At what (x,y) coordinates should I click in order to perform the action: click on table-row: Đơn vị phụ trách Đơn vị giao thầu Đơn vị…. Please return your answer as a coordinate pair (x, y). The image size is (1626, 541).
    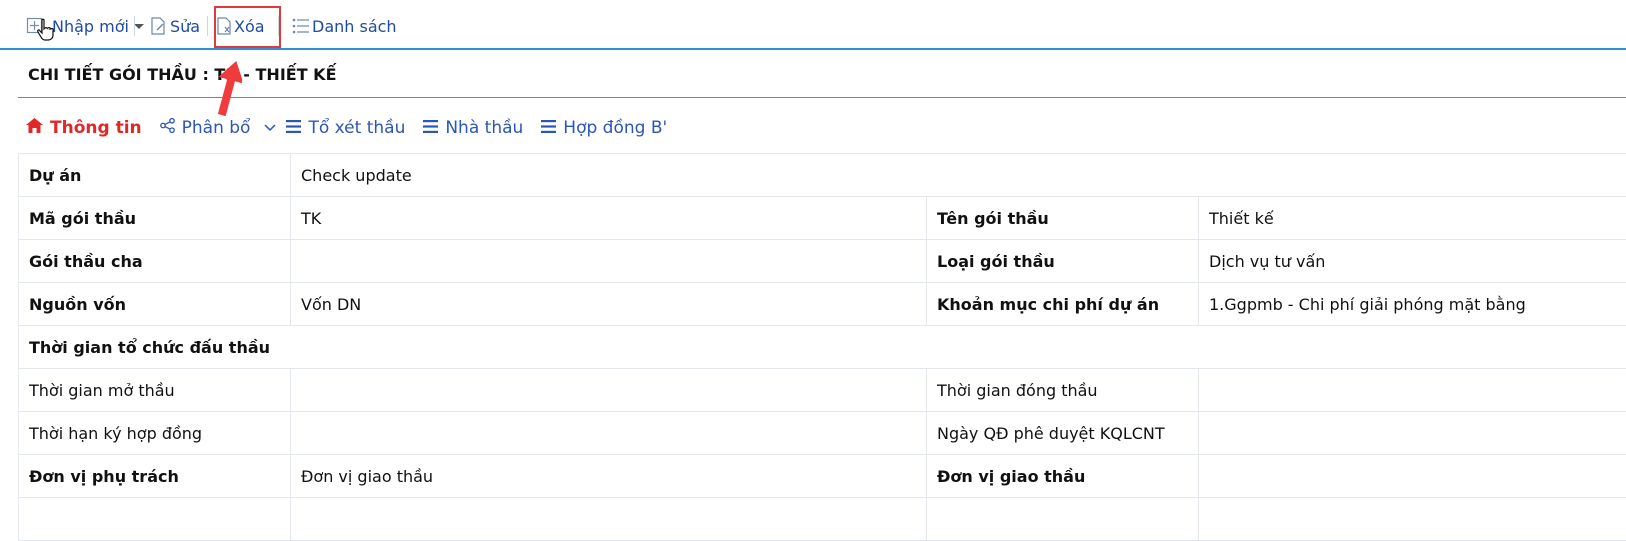
    Looking at the image, I should click on (822, 476).